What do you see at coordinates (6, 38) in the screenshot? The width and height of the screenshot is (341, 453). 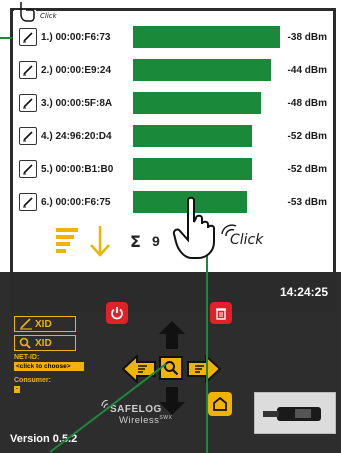 I see `callout-line-top` at bounding box center [6, 38].